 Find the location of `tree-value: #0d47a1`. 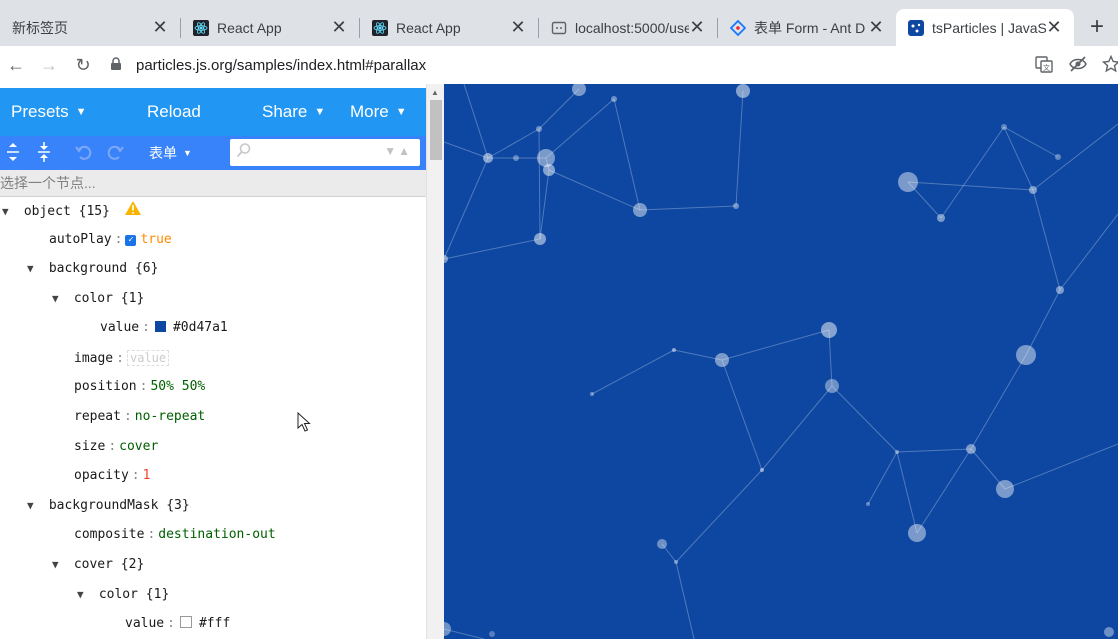

tree-value: #0d47a1 is located at coordinates (200, 327).